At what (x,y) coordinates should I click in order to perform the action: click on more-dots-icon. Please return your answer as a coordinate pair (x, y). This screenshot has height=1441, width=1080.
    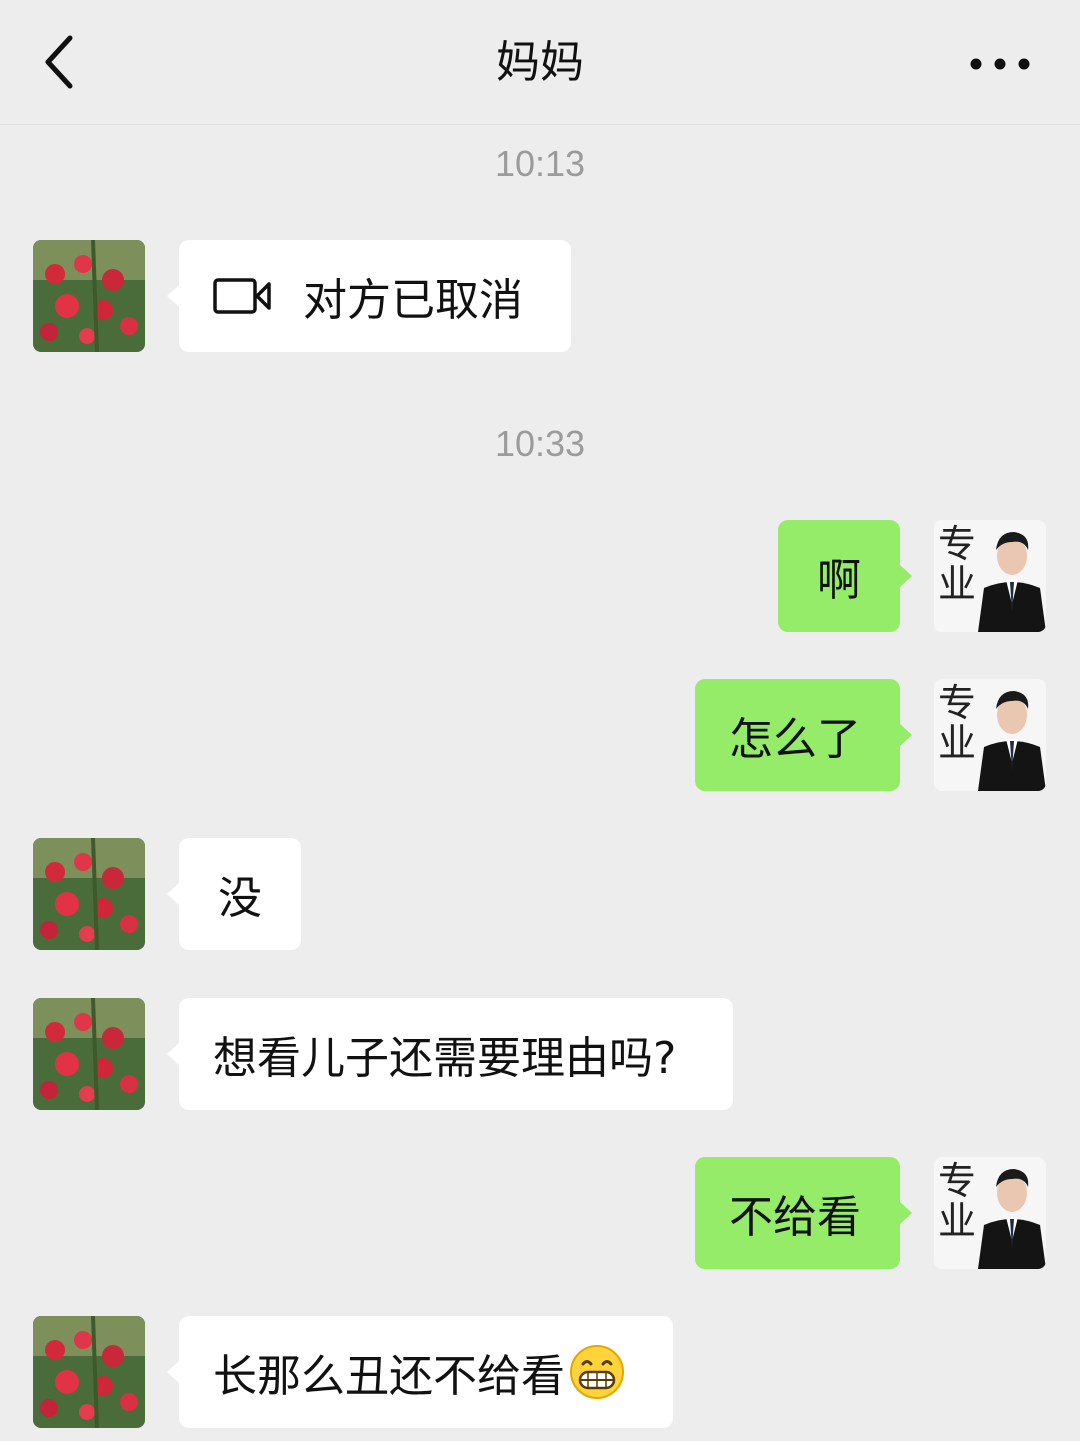
    Looking at the image, I should click on (1000, 64).